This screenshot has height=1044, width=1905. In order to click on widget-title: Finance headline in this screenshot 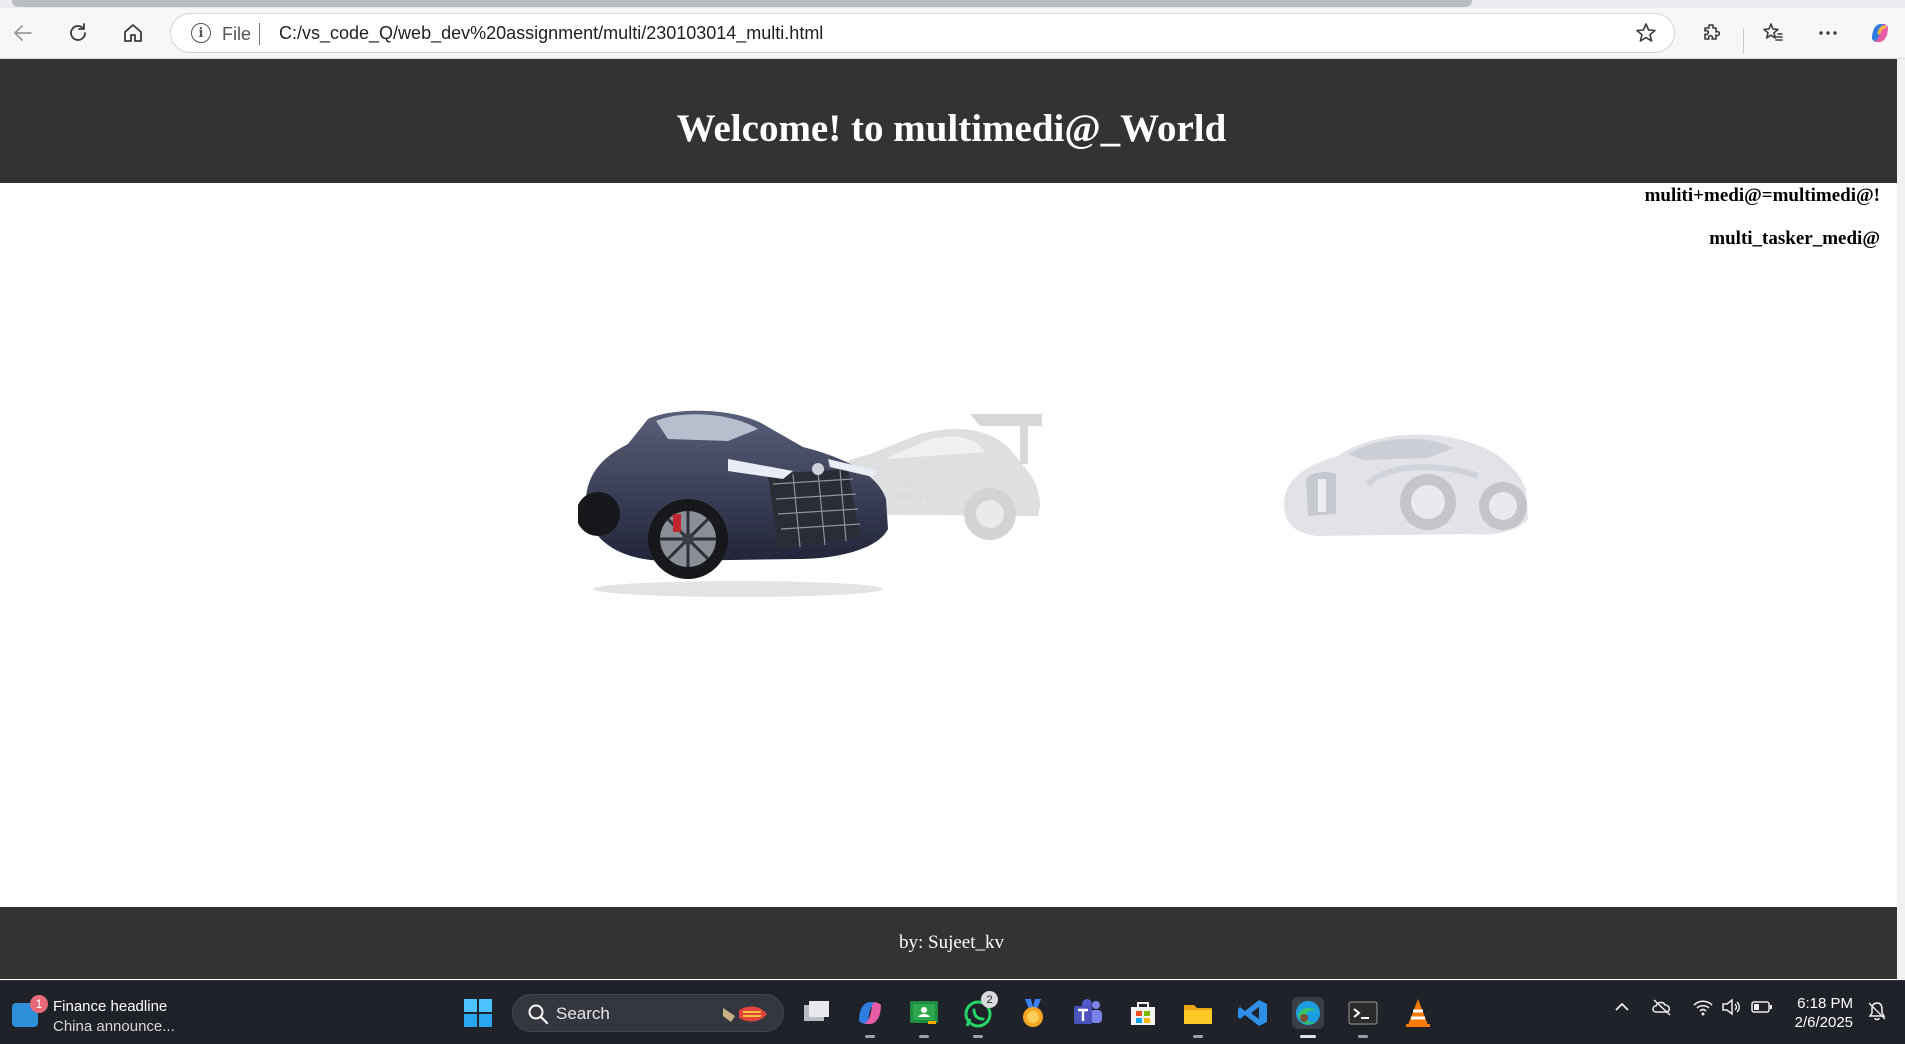, I will do `click(110, 1006)`.